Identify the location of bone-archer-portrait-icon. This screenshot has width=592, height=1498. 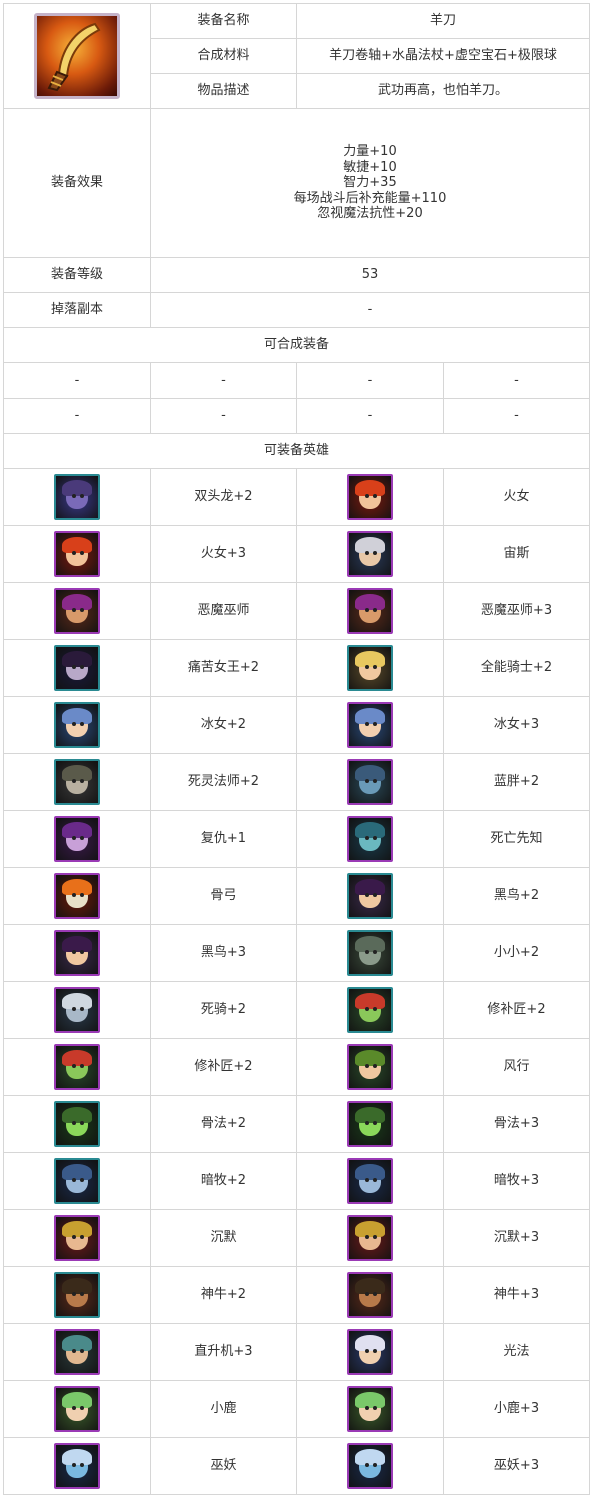
(77, 896).